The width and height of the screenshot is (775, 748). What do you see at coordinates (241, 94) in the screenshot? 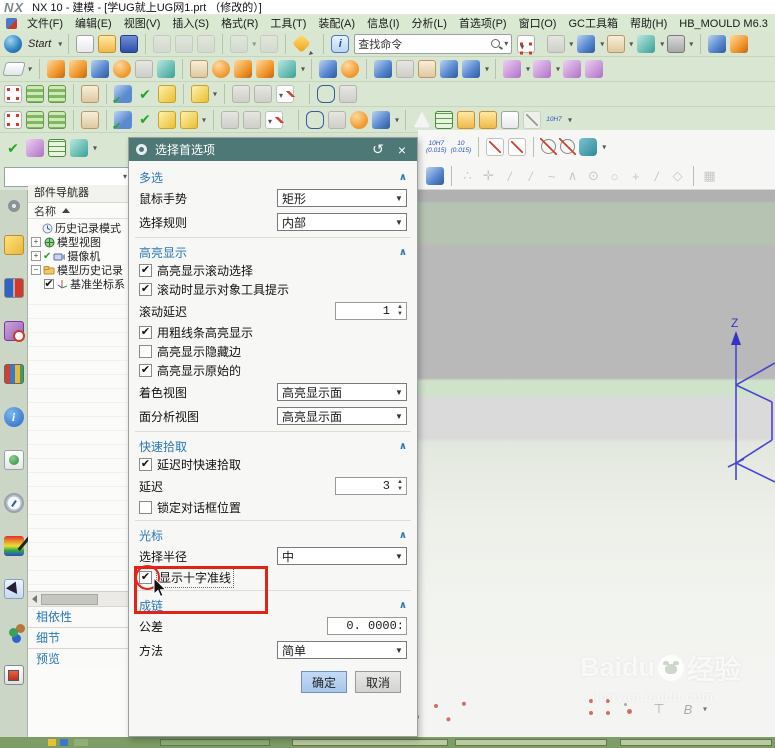
I see `measure-distance-icon` at bounding box center [241, 94].